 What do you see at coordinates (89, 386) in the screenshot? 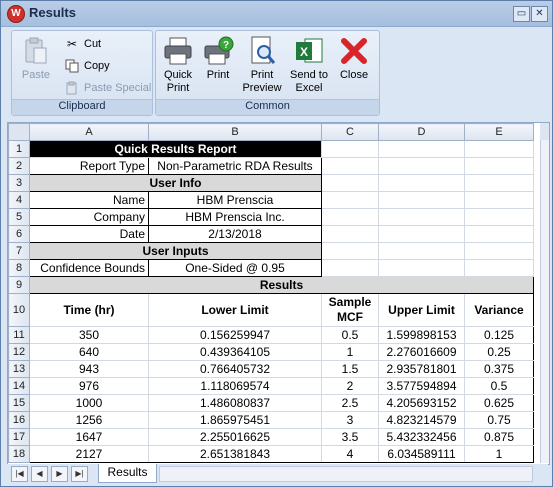
I see `results-cell: 976` at bounding box center [89, 386].